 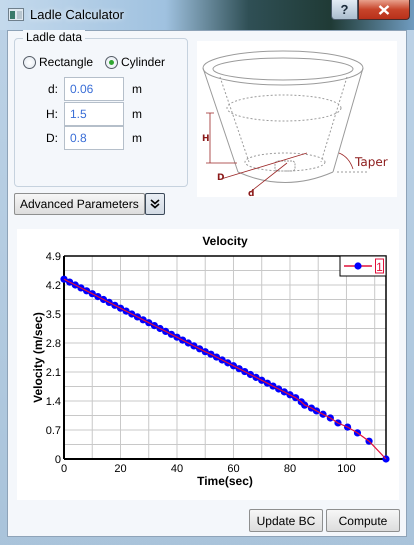 I want to click on action-button: Compute, so click(x=363, y=520).